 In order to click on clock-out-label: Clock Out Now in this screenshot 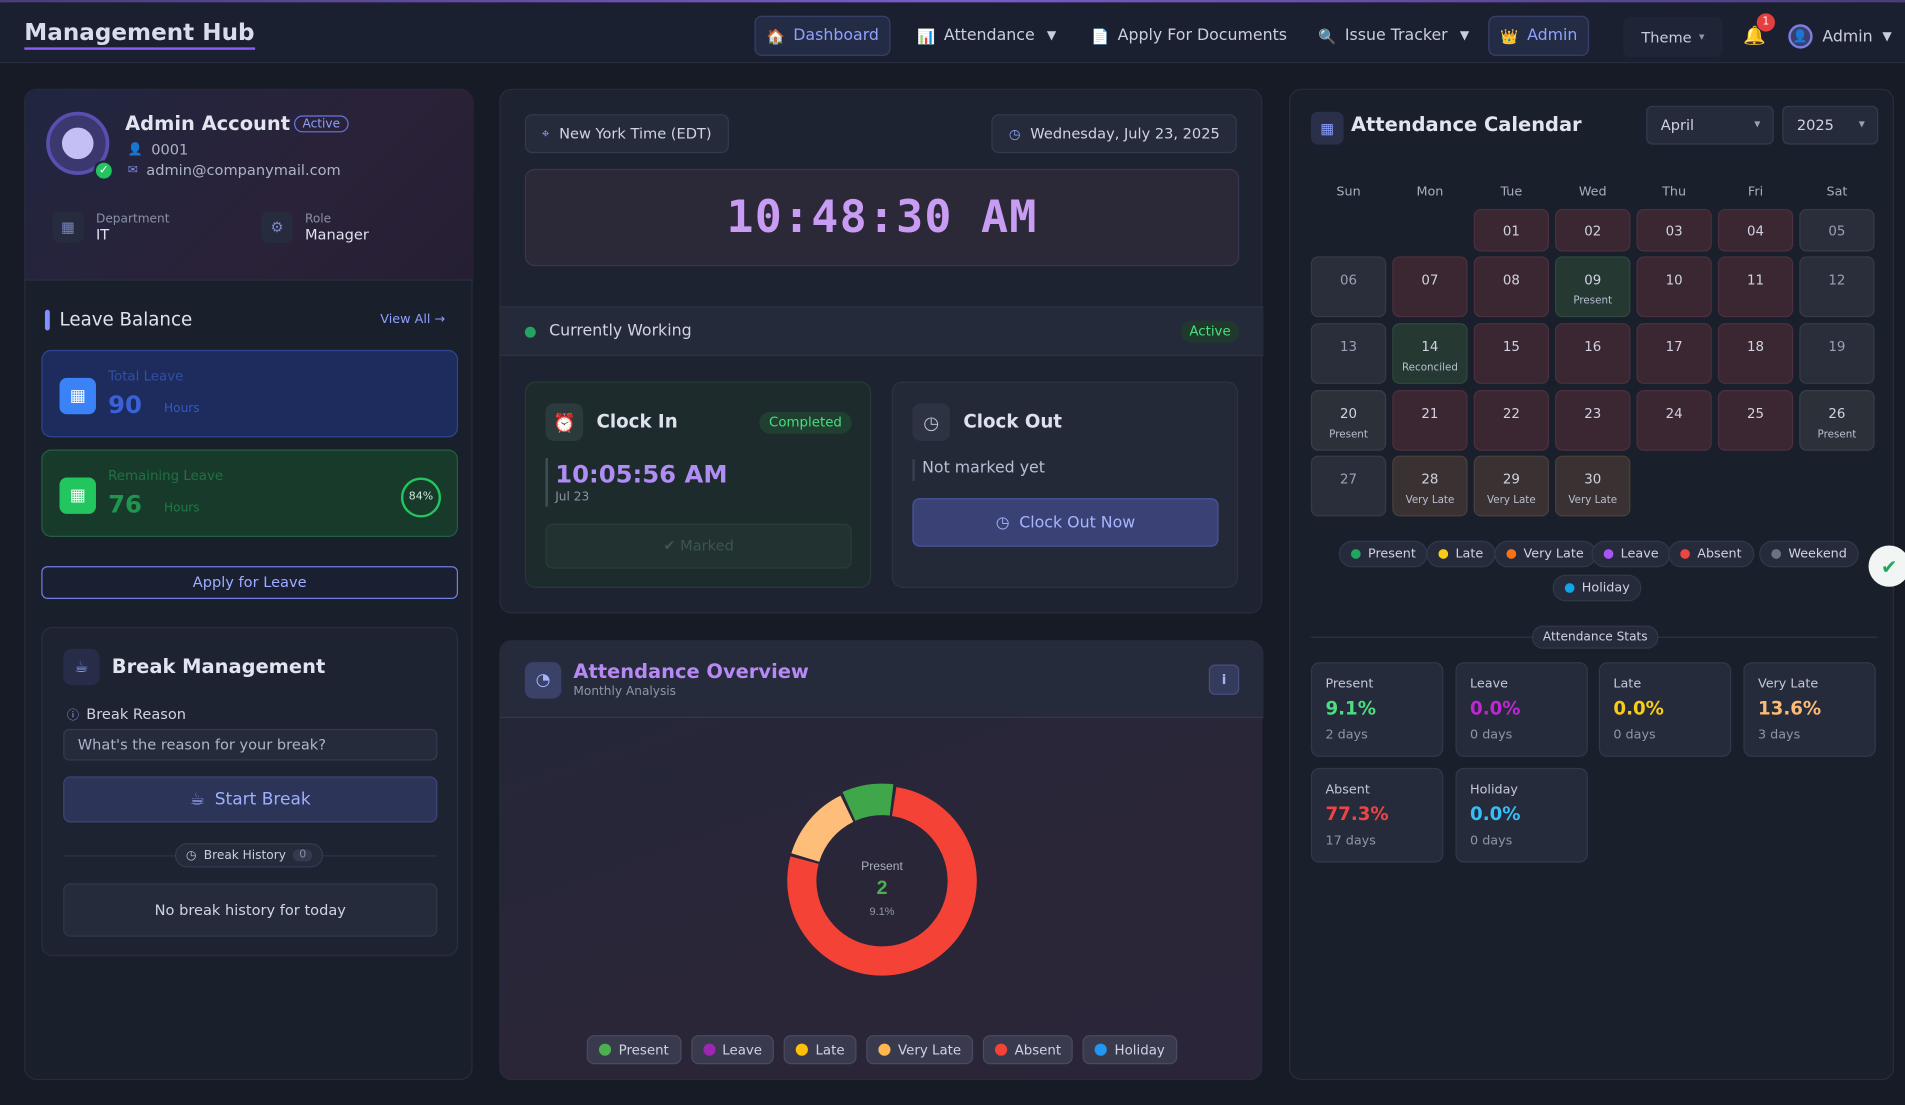, I will do `click(1077, 522)`.